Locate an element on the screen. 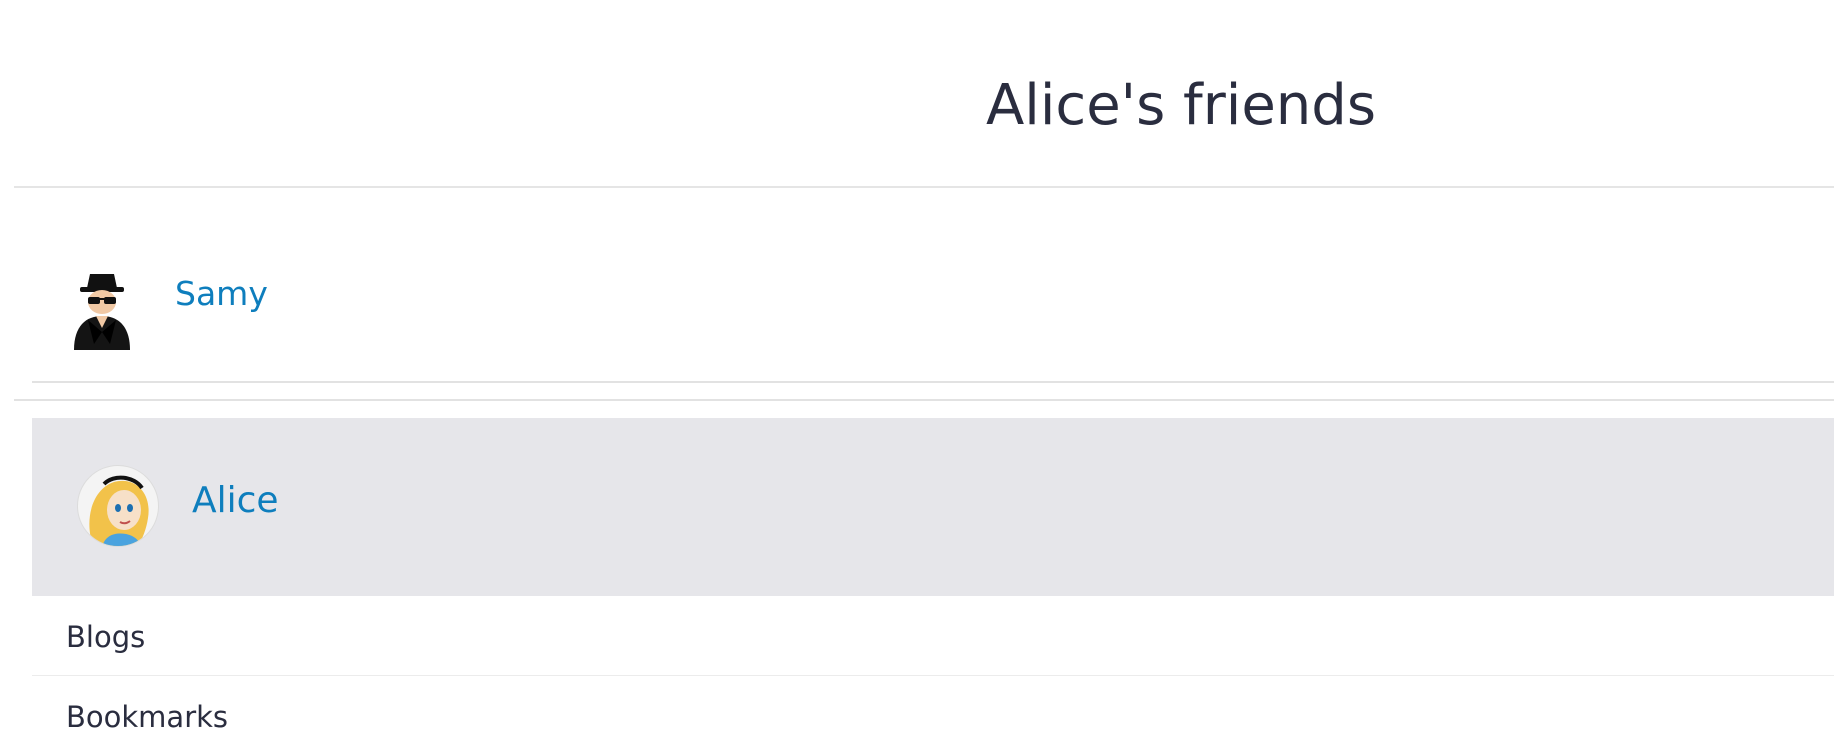  spy-icon is located at coordinates (102, 308).